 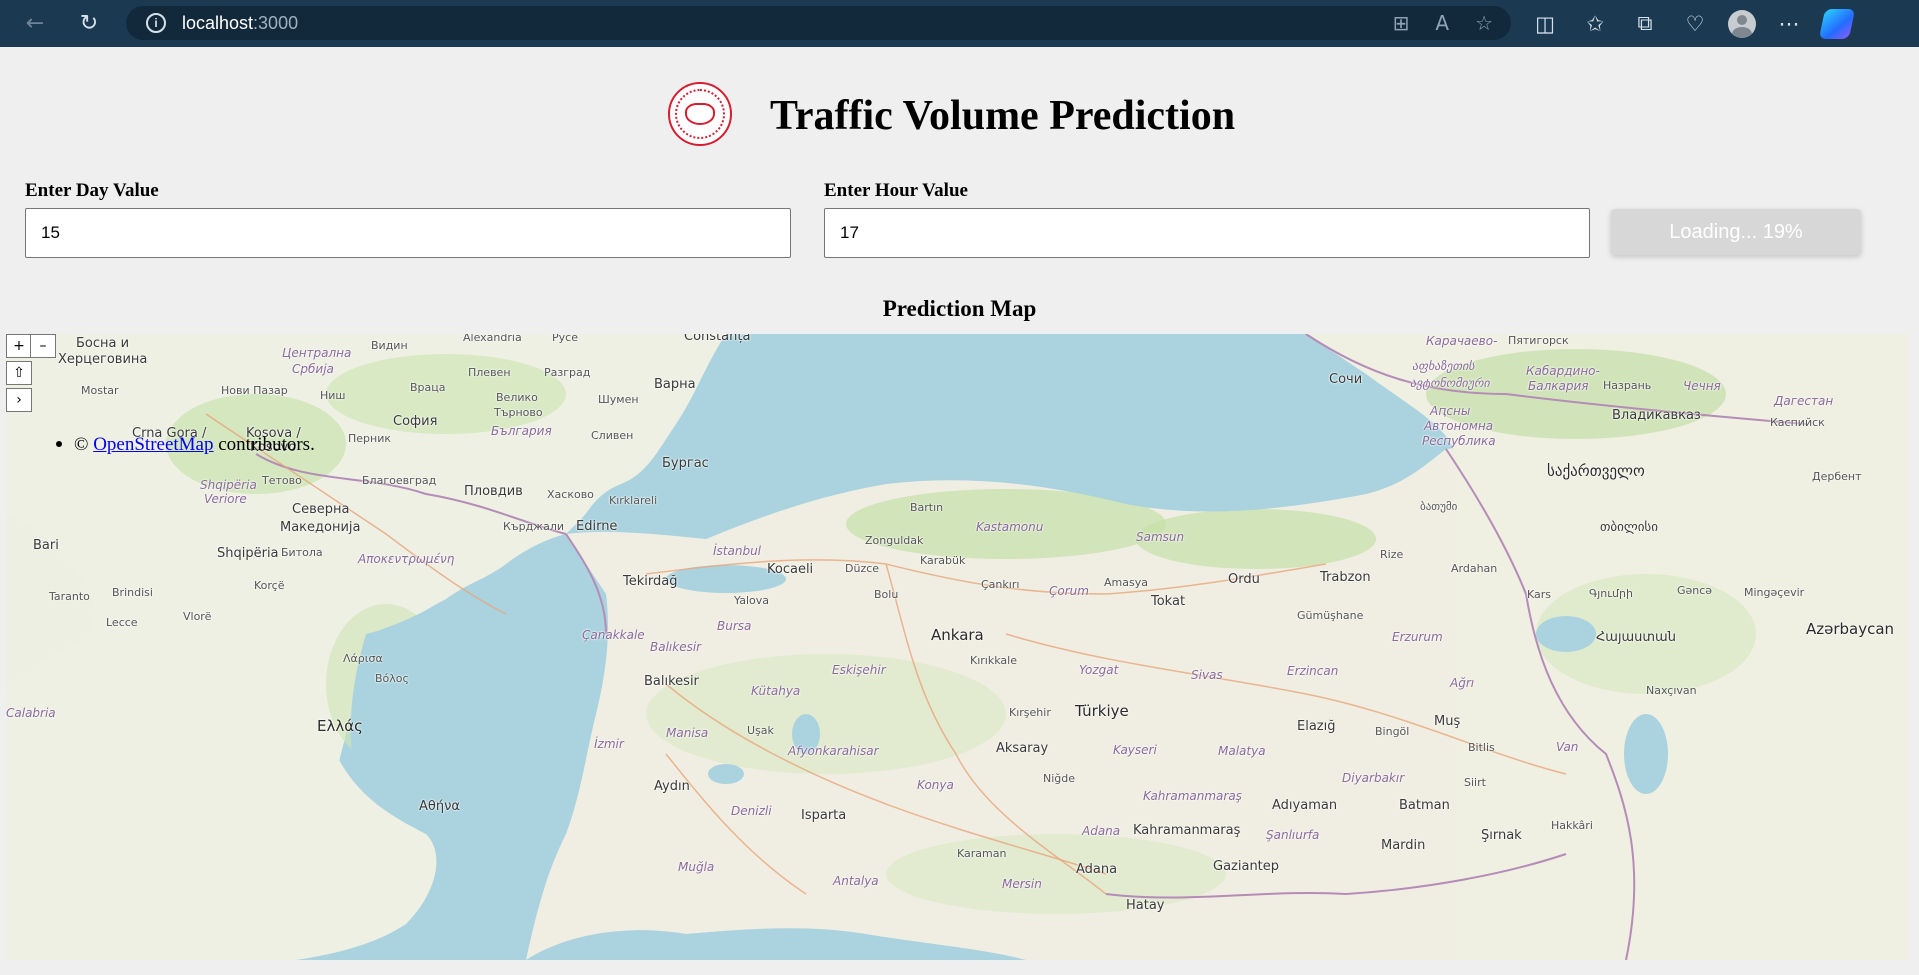 What do you see at coordinates (833, 751) in the screenshot?
I see `map-label-afyonkarahisar: Afyonkarahisar` at bounding box center [833, 751].